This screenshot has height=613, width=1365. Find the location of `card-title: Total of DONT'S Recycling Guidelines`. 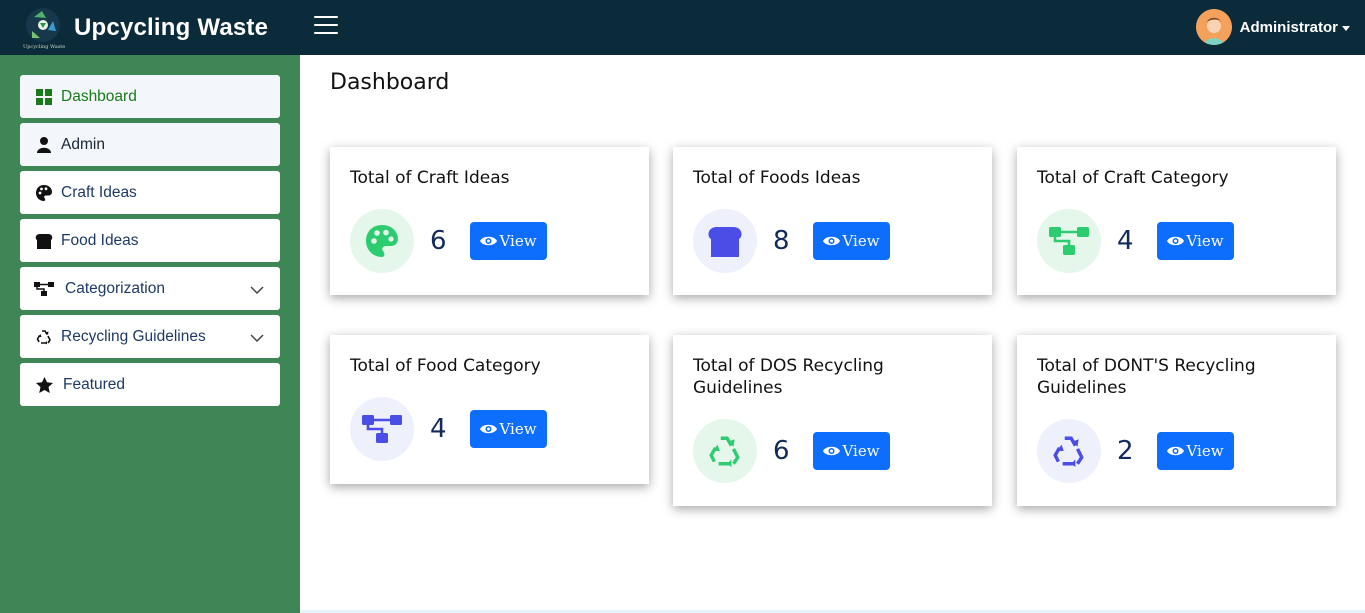

card-title: Total of DONT'S Recycling Guidelines is located at coordinates (1146, 377).